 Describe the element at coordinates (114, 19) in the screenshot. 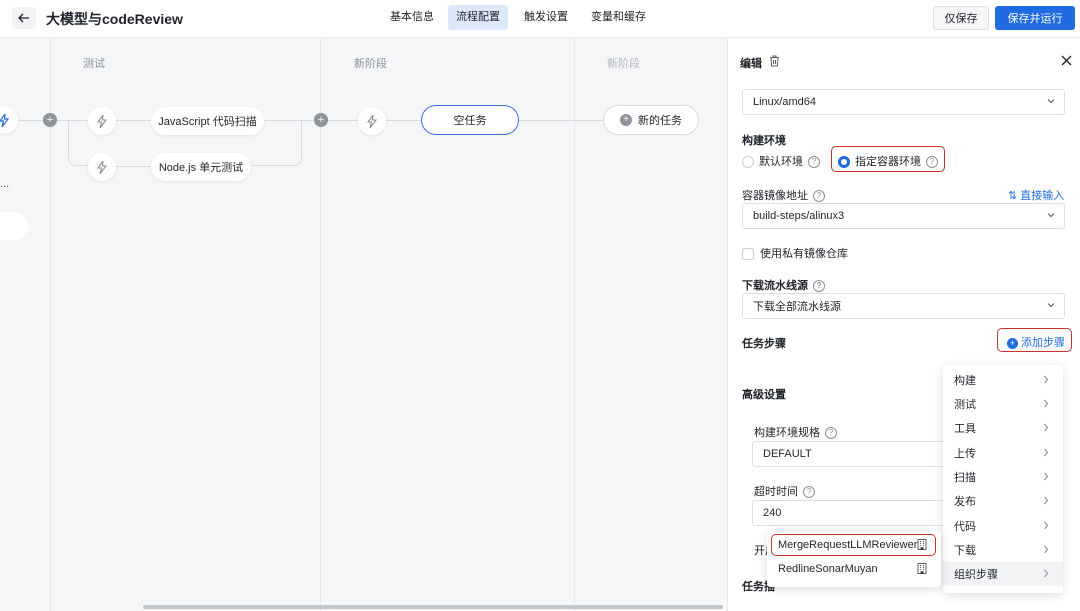

I see `page-title: 大模型与codeReview` at that location.